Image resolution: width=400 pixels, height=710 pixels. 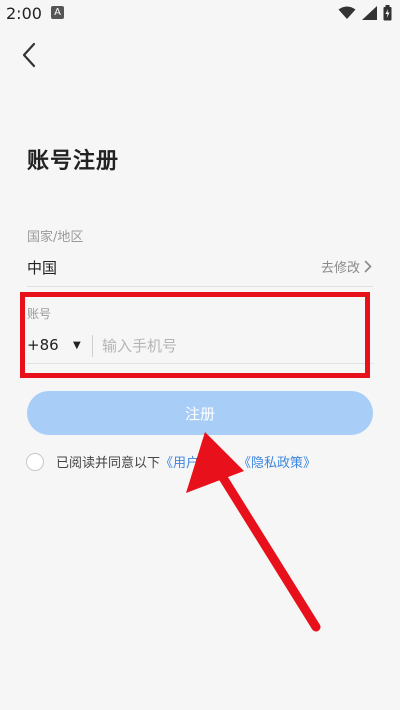 What do you see at coordinates (340, 268) in the screenshot?
I see `region-edit-label: 去修改` at bounding box center [340, 268].